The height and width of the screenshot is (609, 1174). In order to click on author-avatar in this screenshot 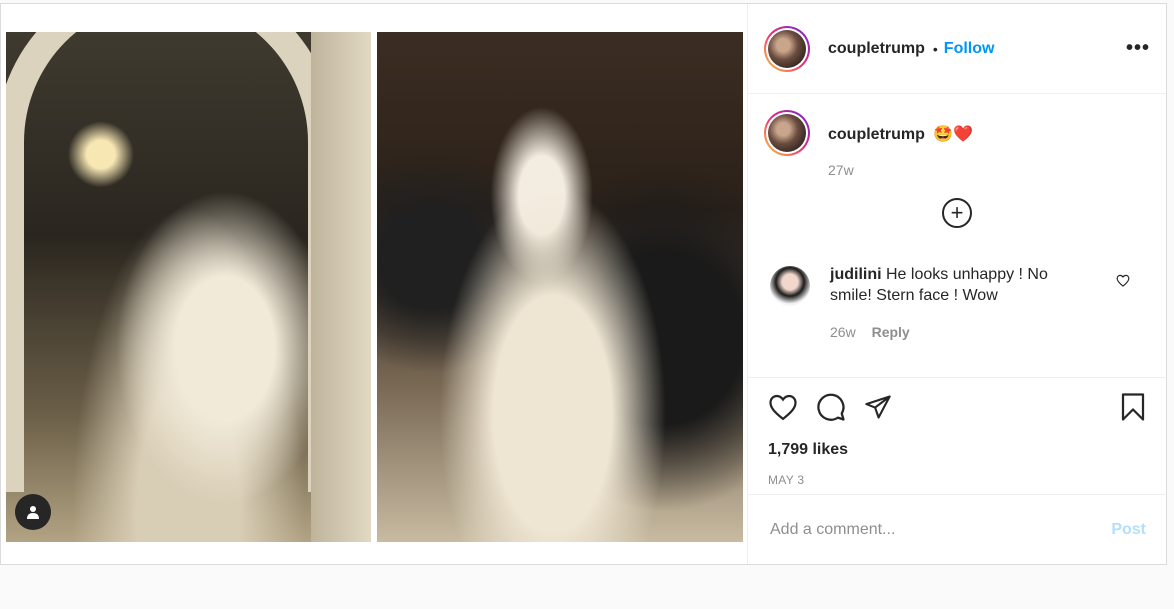, I will do `click(787, 48)`.